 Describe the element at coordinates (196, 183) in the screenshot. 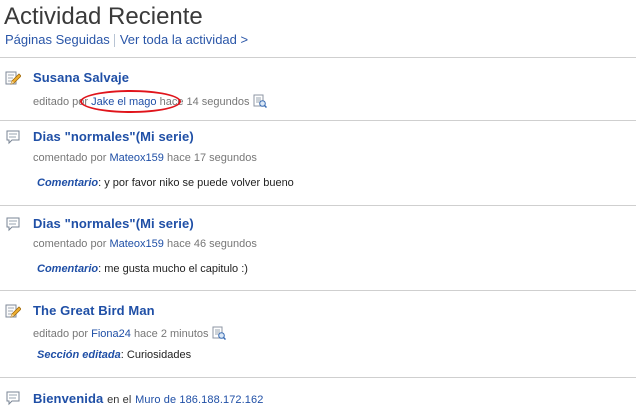

I see `detail-text: : y por favor niko se puede volver bueno` at that location.